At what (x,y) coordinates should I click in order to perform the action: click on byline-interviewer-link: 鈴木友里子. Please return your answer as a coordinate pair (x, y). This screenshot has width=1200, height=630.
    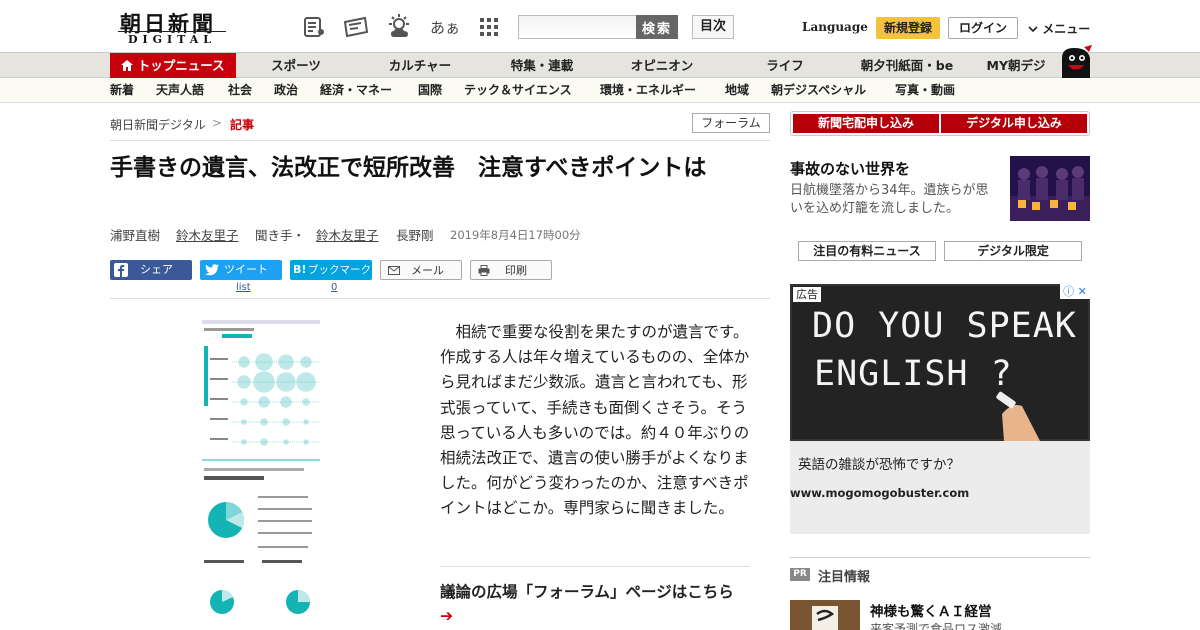
    Looking at the image, I should click on (347, 234).